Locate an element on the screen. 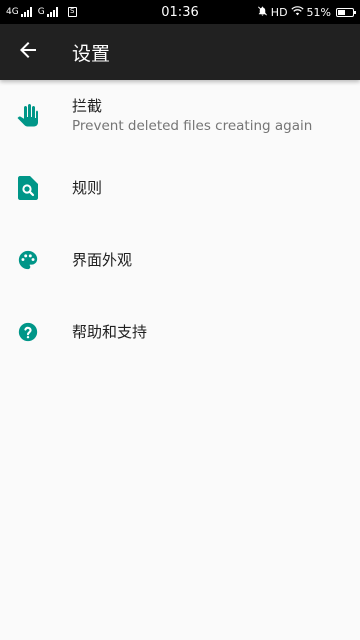 The image size is (360, 640). network-type-1: 4G is located at coordinates (12, 11).